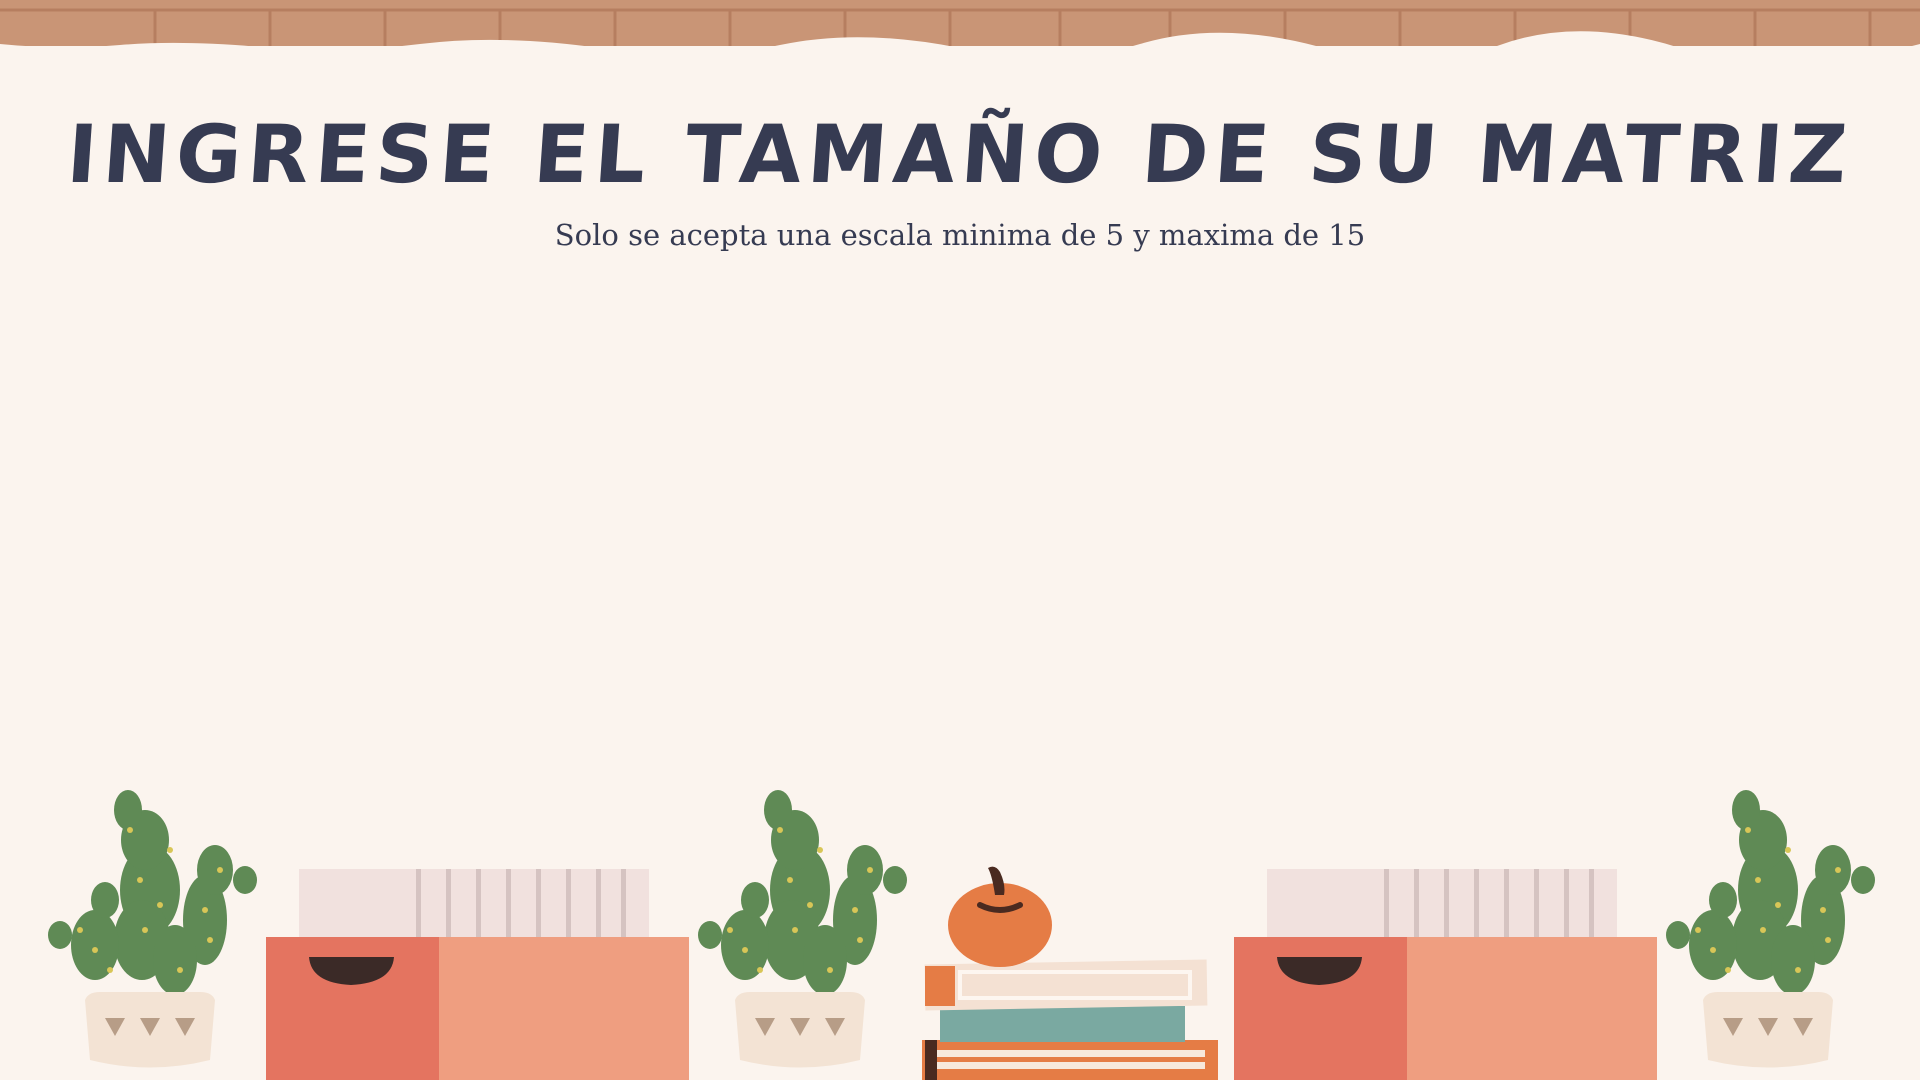  Describe the element at coordinates (152, 929) in the screenshot. I see `cactus-plant-left` at that location.